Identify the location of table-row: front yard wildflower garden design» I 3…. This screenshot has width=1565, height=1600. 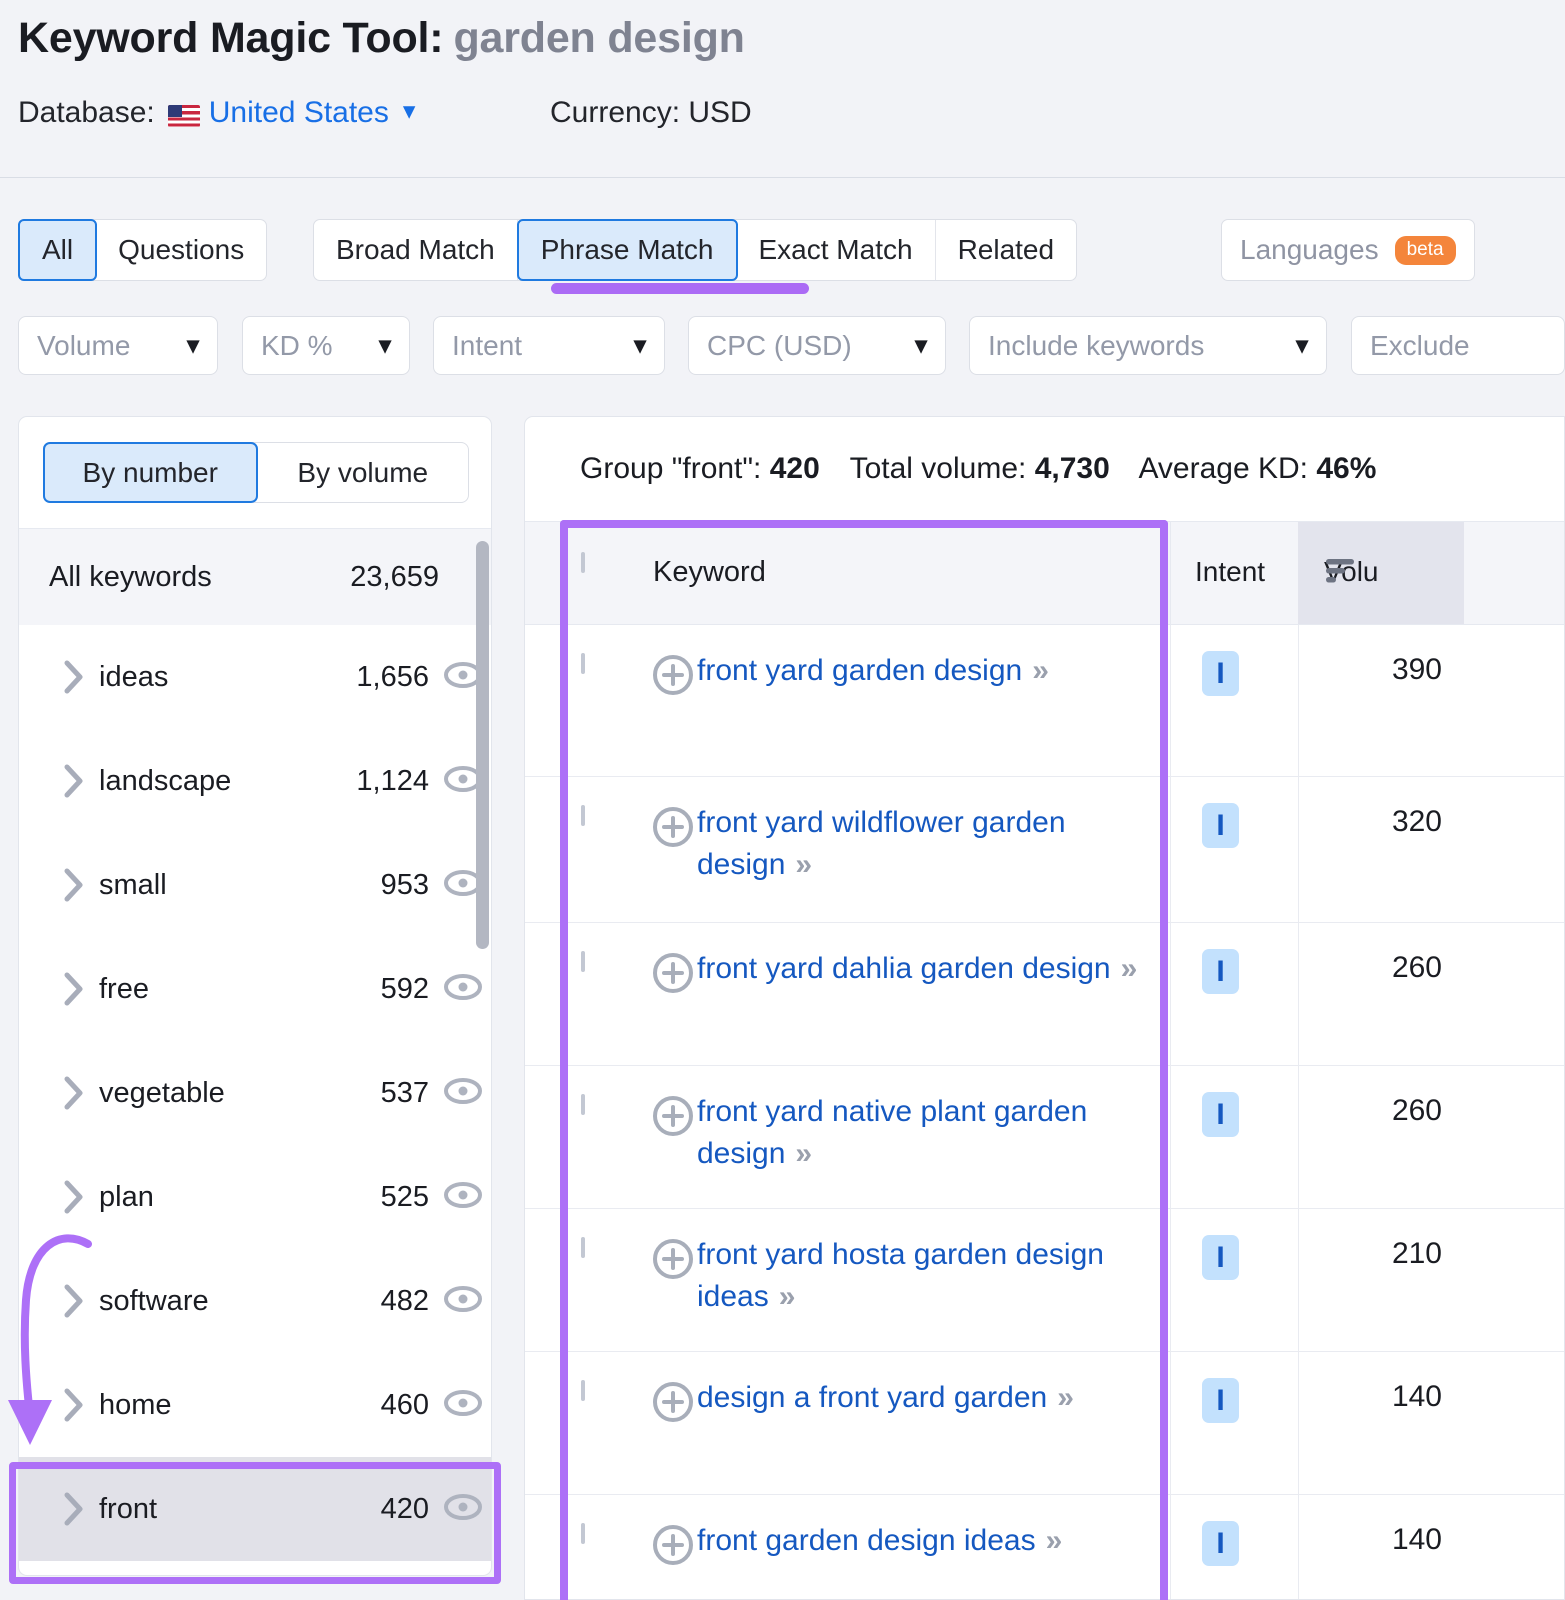
(1044, 850).